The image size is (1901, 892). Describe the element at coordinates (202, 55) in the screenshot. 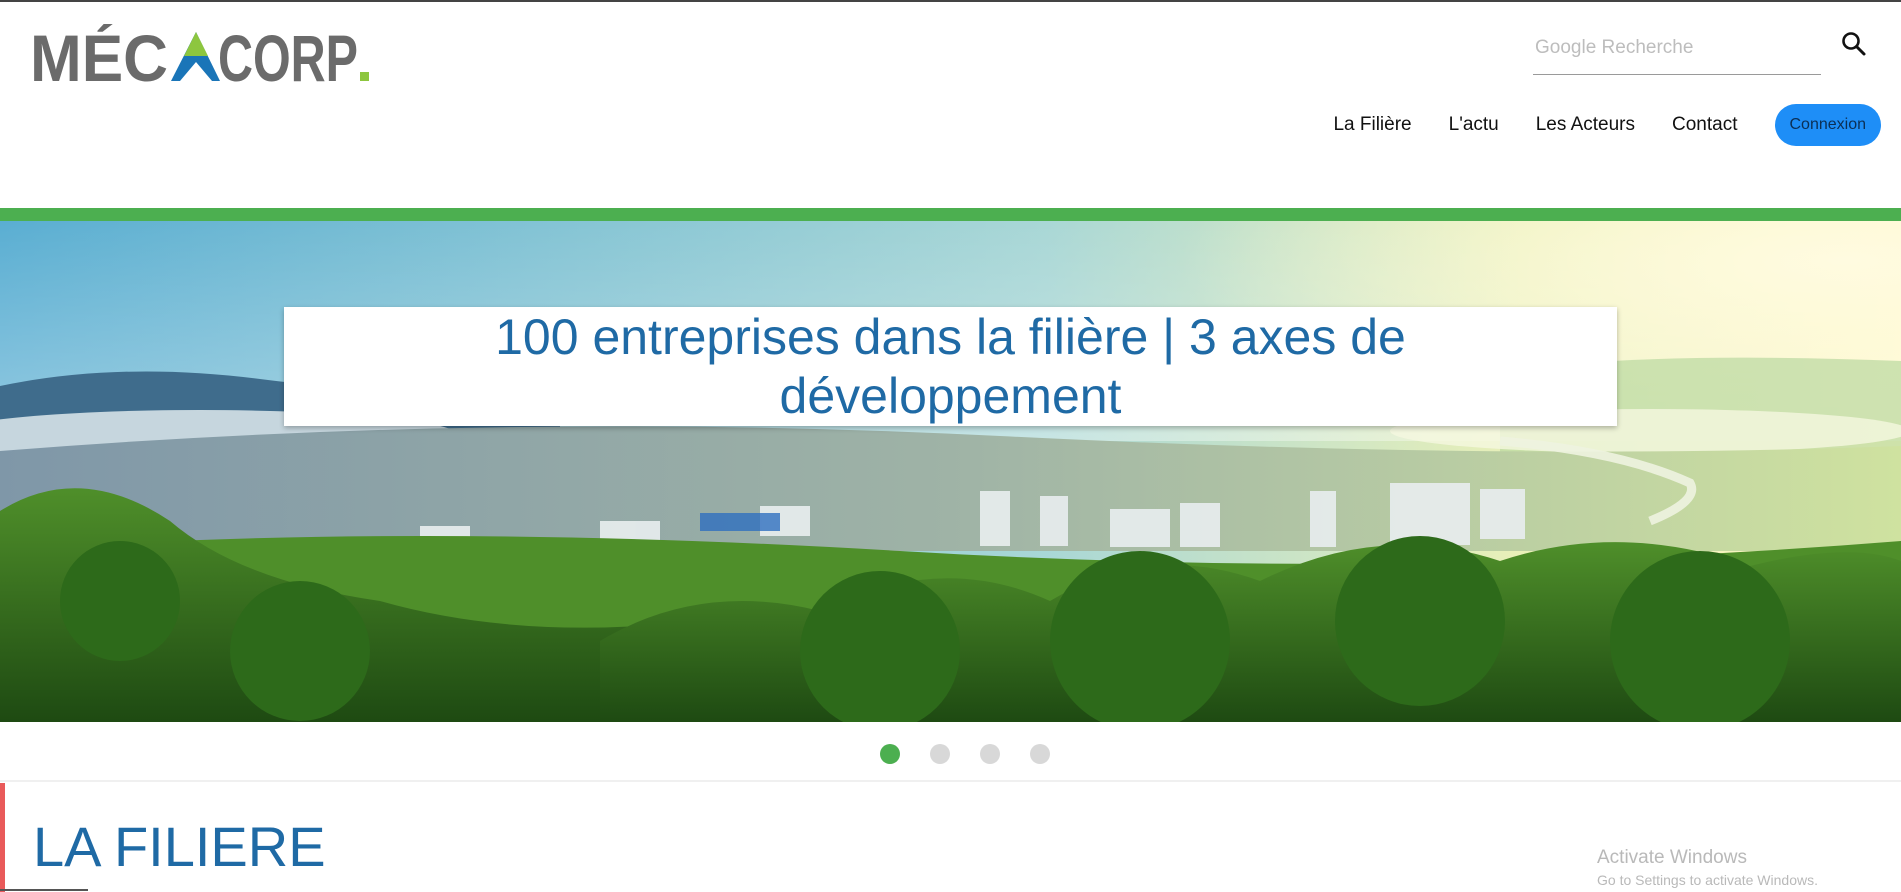

I see `brand-logo: MÉC CORP` at that location.